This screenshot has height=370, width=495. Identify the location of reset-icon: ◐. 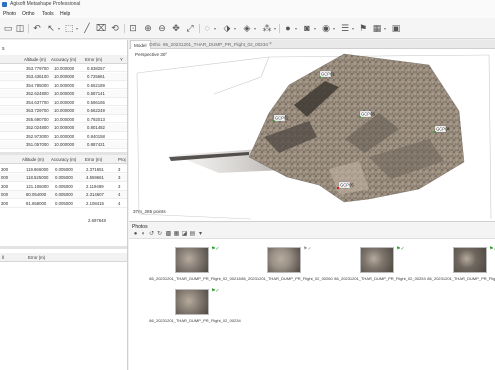
(143, 234).